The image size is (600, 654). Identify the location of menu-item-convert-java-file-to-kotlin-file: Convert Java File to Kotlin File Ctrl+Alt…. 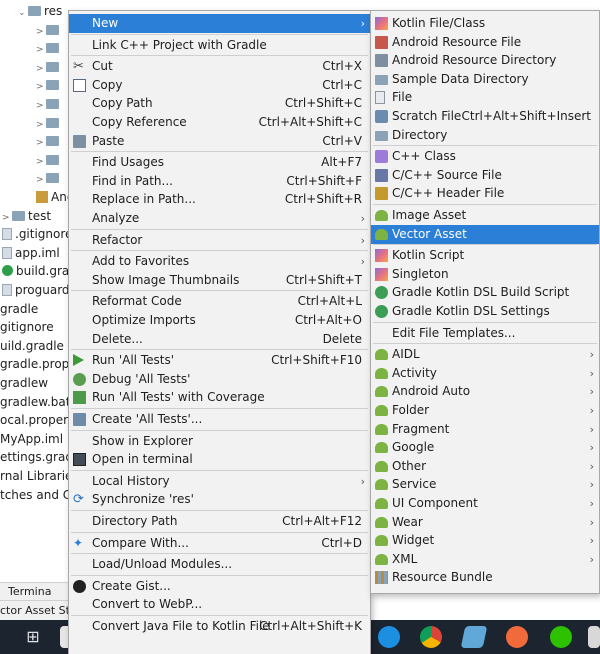
(219, 626).